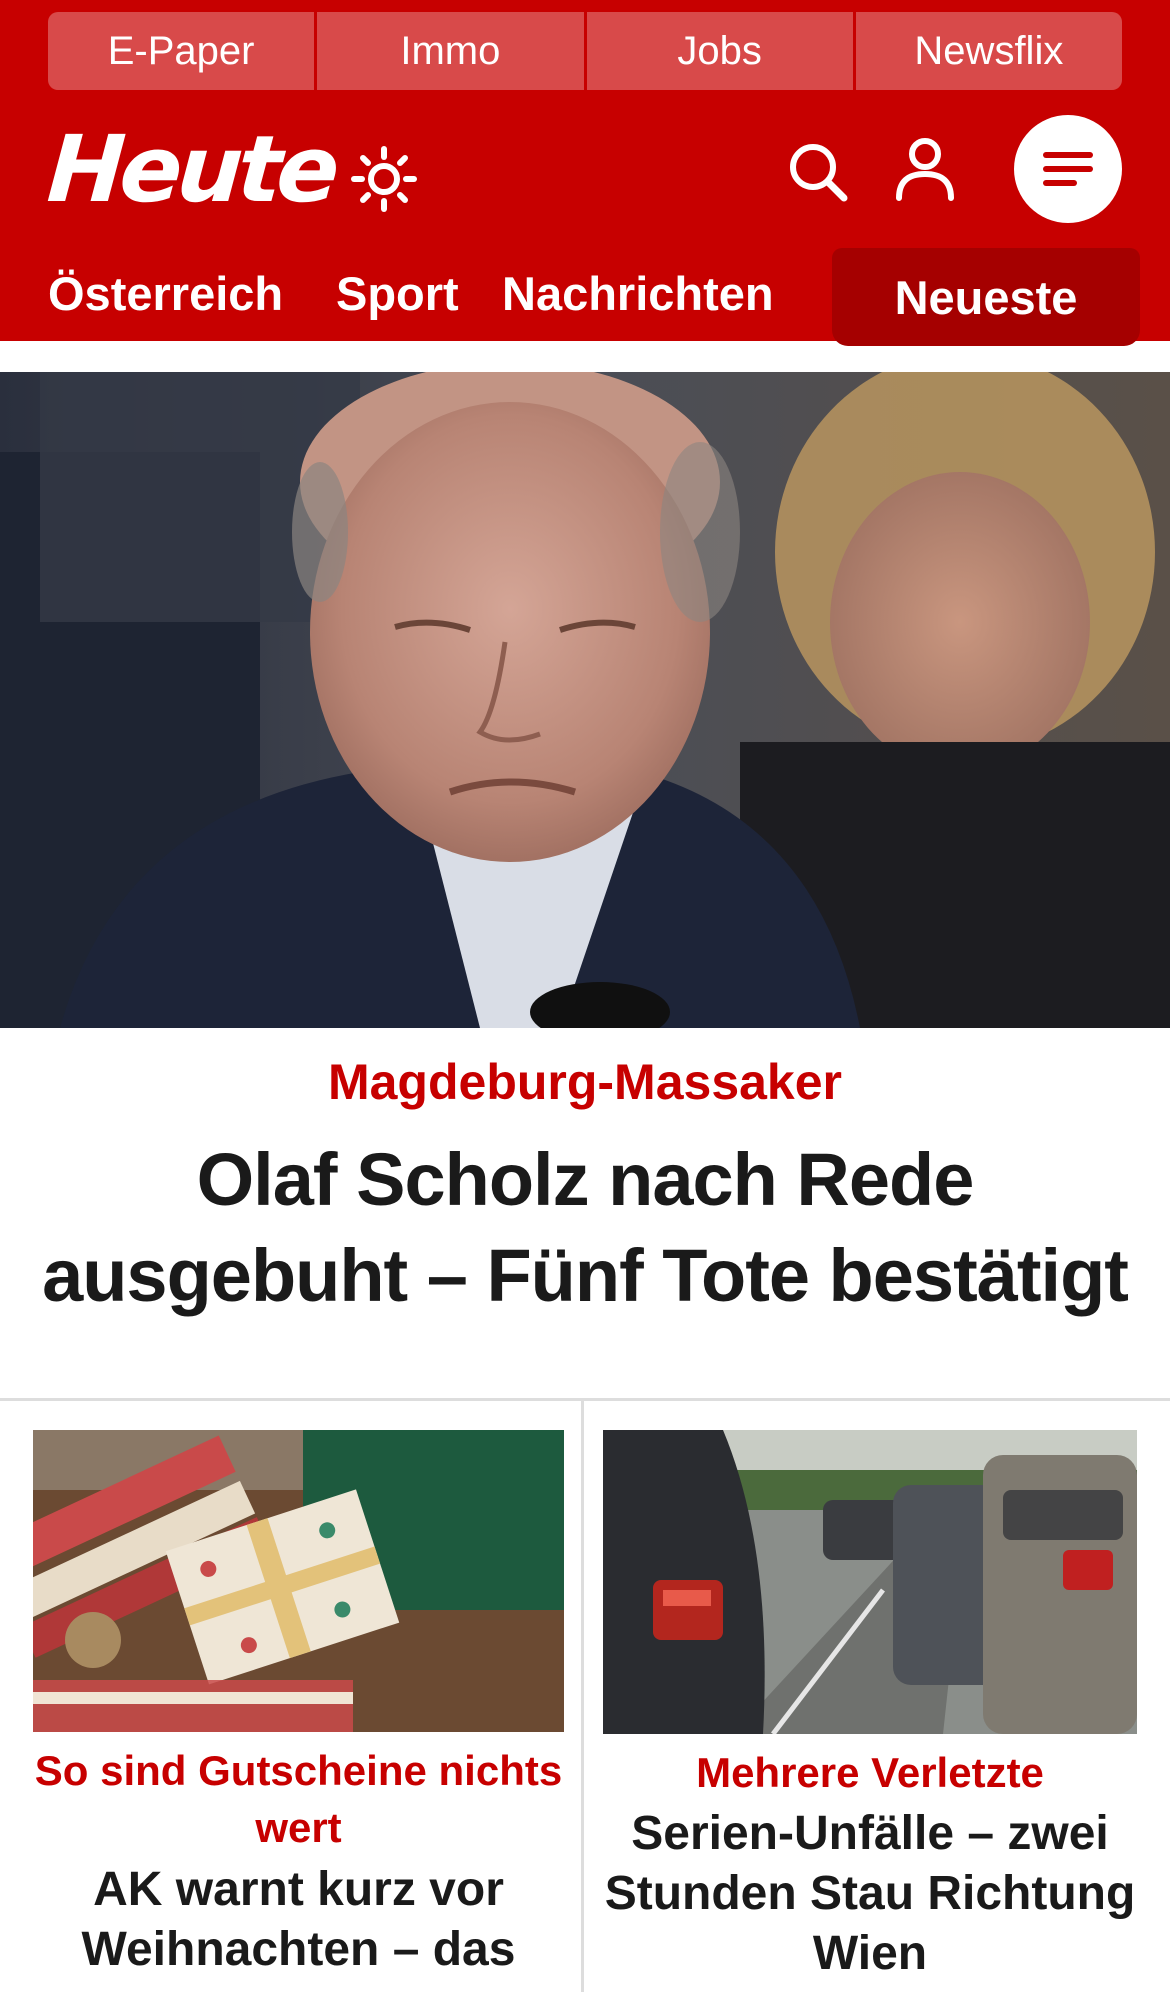  I want to click on heute-logo: Heute, so click(191, 169).